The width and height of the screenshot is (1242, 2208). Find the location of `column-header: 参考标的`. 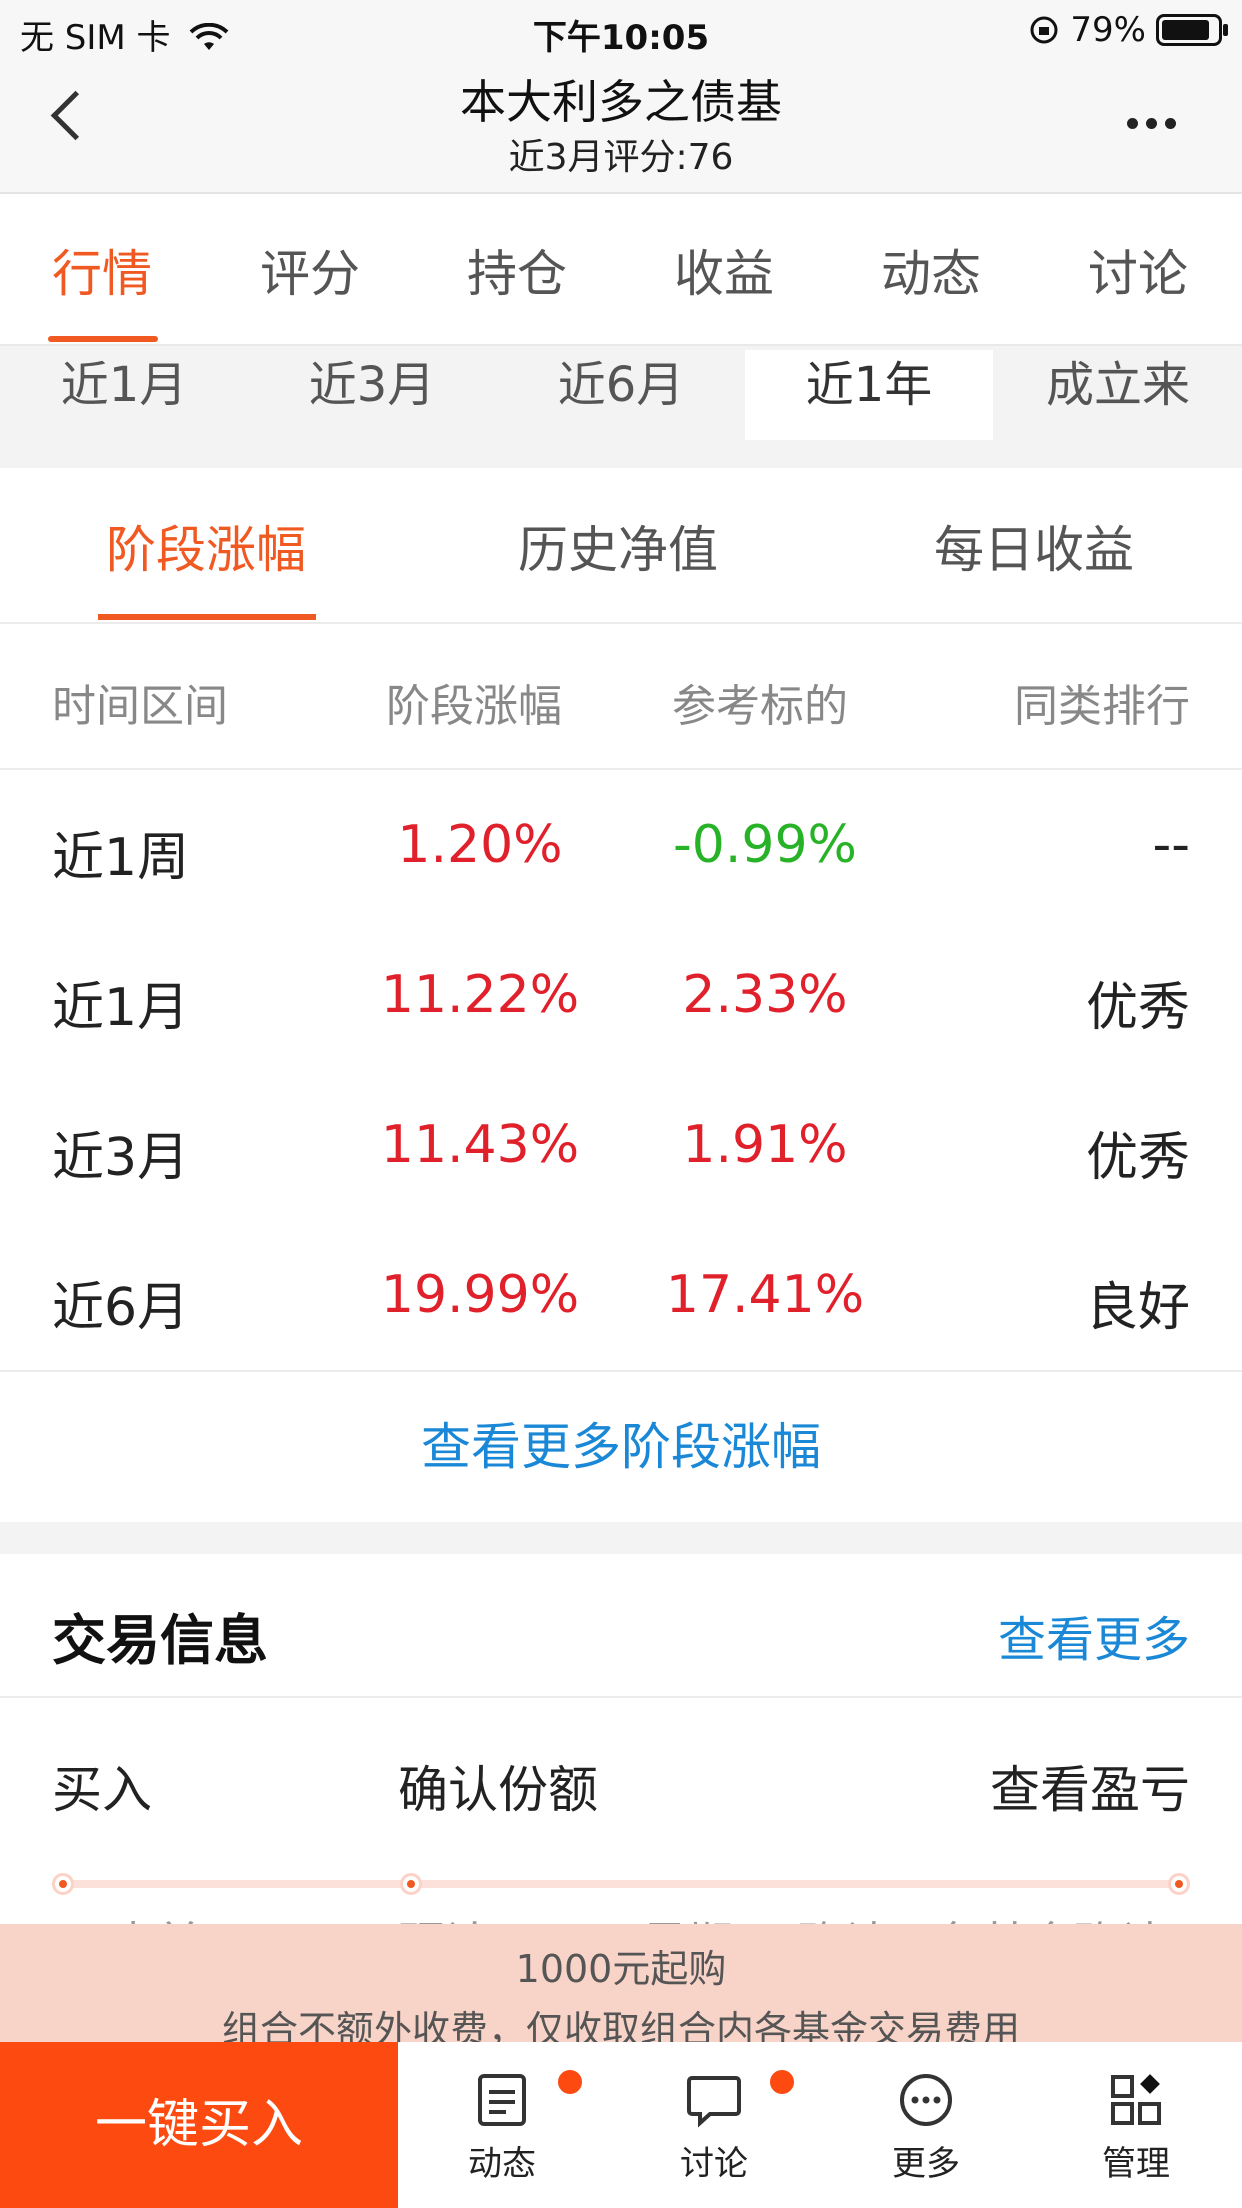

column-header: 参考标的 is located at coordinates (760, 706).